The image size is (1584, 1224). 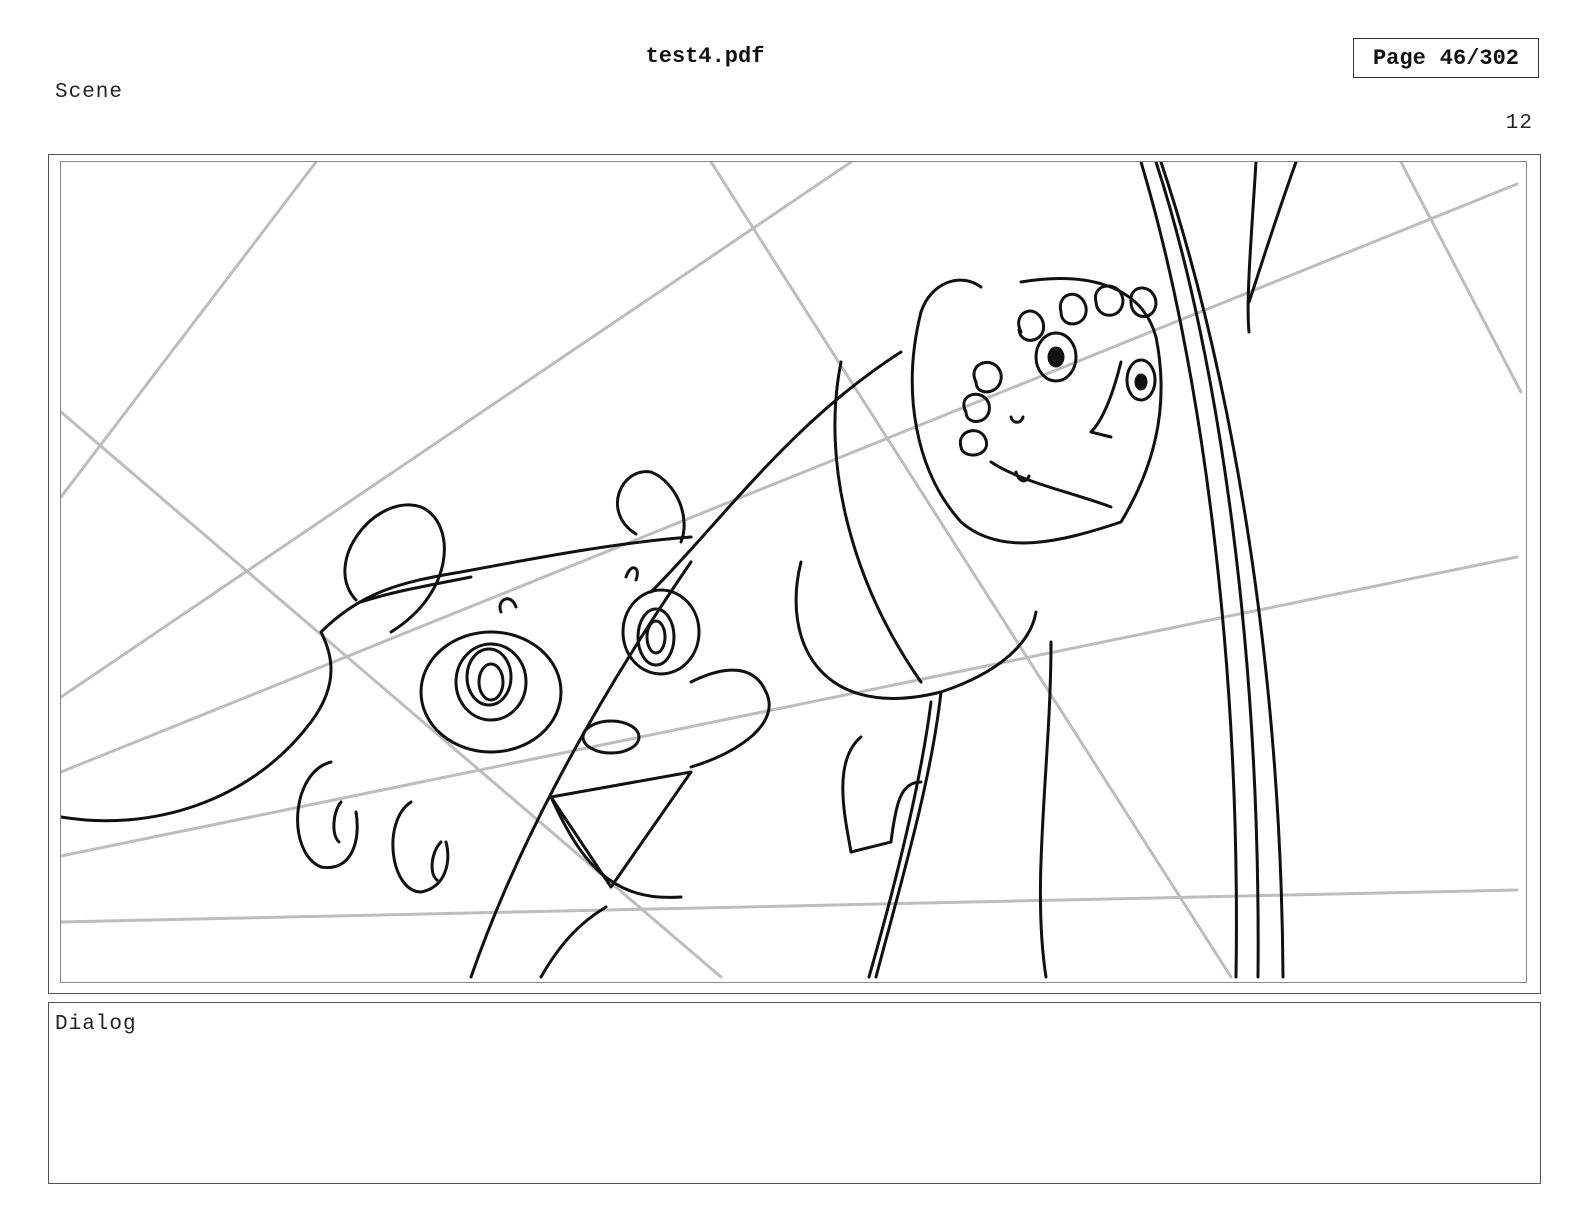 What do you see at coordinates (96, 1024) in the screenshot?
I see `dialog-label: Dialog` at bounding box center [96, 1024].